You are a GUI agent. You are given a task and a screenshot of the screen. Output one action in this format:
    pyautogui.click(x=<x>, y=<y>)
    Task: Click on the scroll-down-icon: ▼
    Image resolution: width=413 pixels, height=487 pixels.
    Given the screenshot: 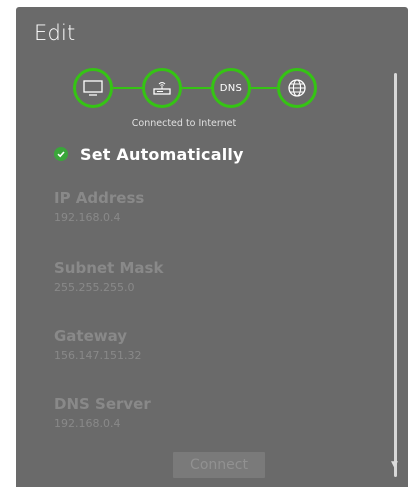 What is the action you would take?
    pyautogui.click(x=394, y=465)
    